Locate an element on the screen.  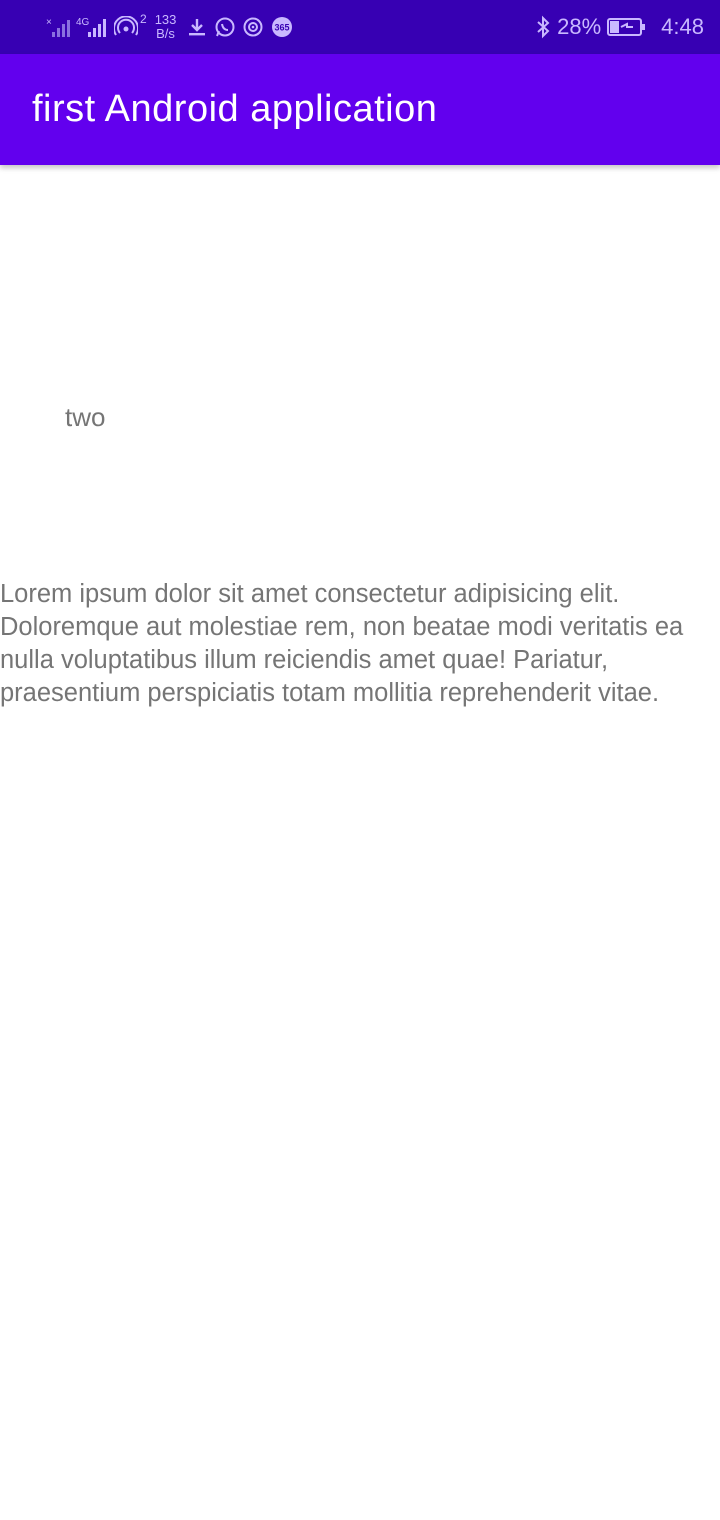
network-speed-unit: B/s is located at coordinates (165, 33).